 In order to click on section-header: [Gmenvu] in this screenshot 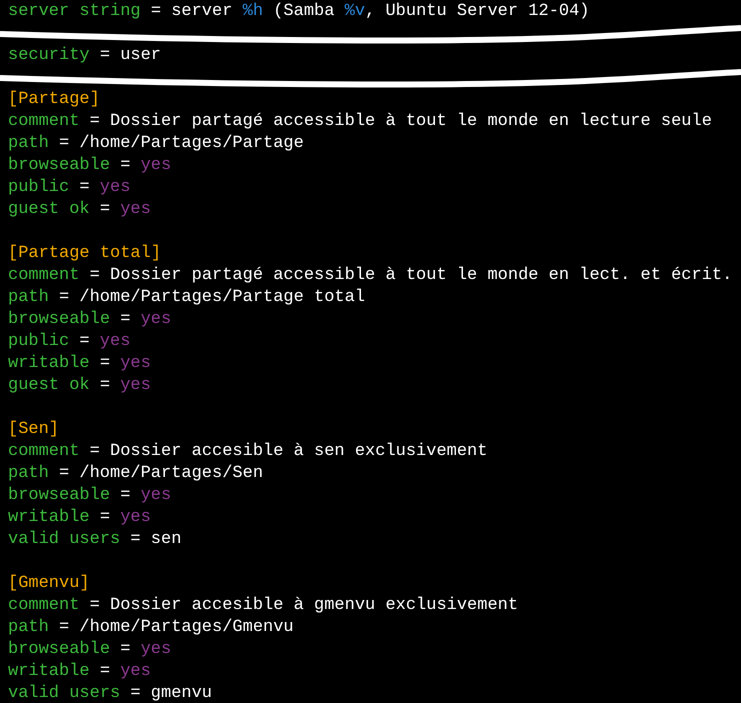, I will do `click(49, 584)`.